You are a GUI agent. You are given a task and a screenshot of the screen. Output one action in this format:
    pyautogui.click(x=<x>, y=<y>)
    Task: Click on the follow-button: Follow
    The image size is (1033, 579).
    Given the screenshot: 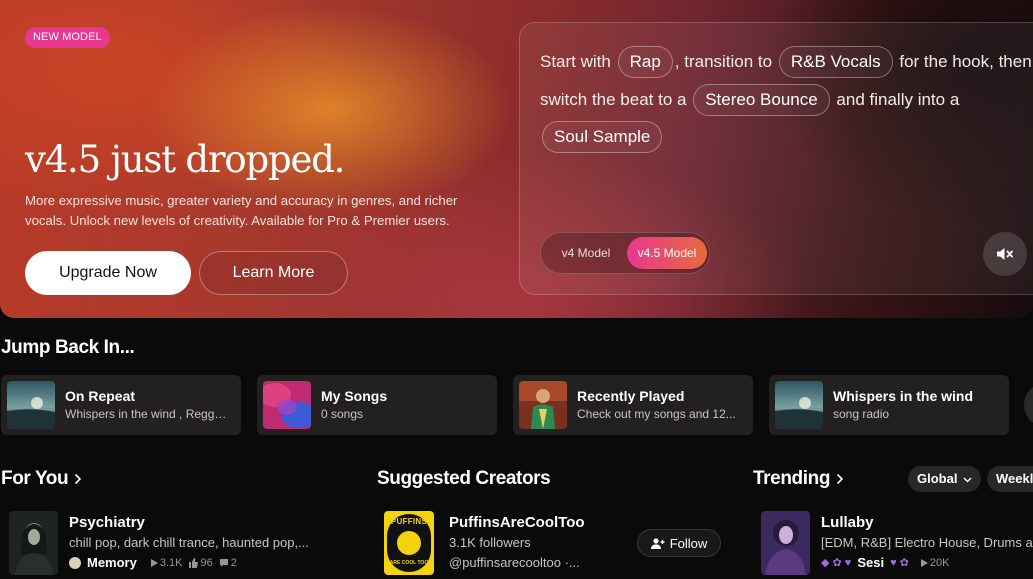 What is the action you would take?
    pyautogui.click(x=679, y=543)
    